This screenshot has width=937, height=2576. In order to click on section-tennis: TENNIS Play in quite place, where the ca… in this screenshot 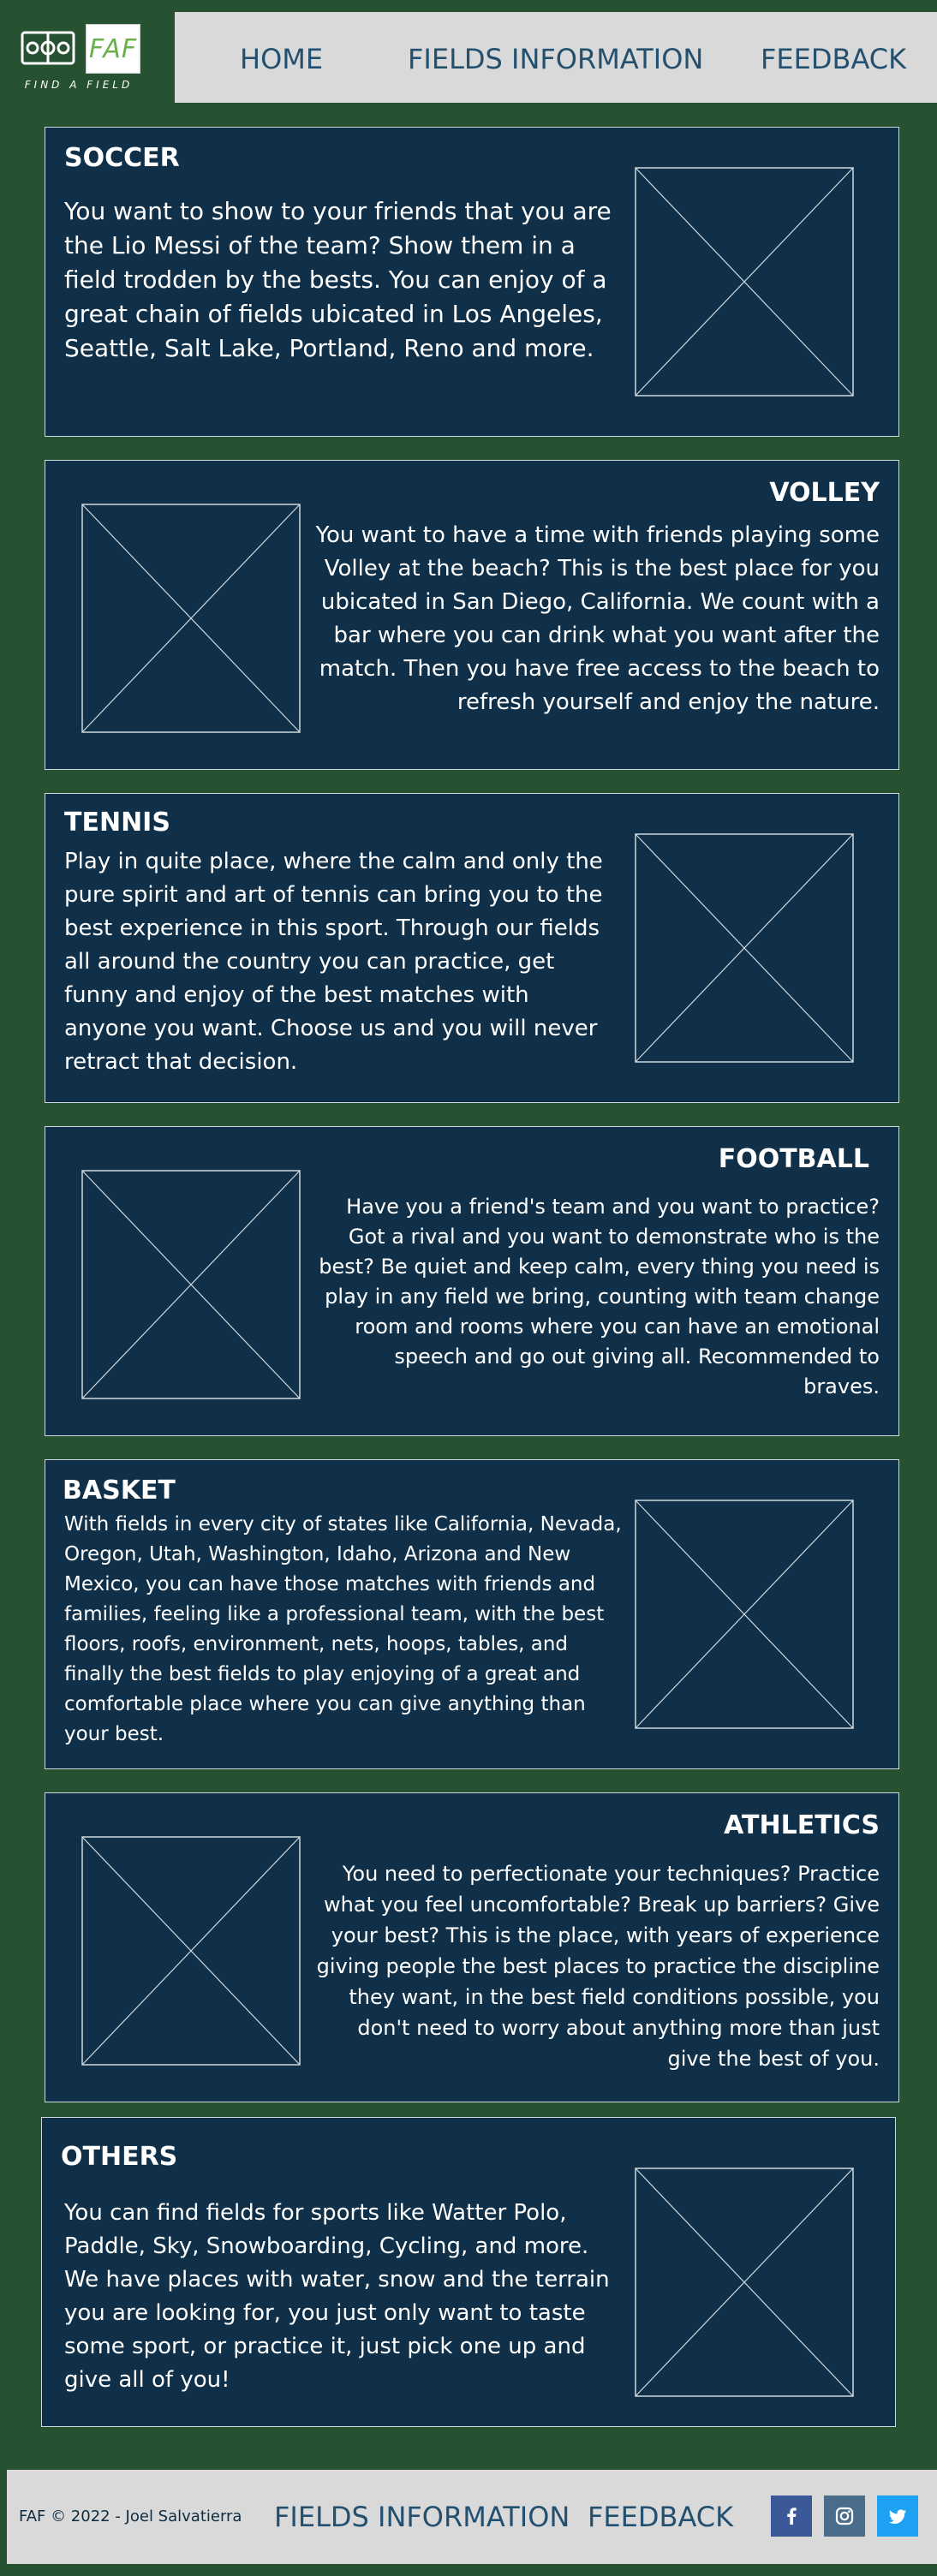, I will do `click(472, 948)`.